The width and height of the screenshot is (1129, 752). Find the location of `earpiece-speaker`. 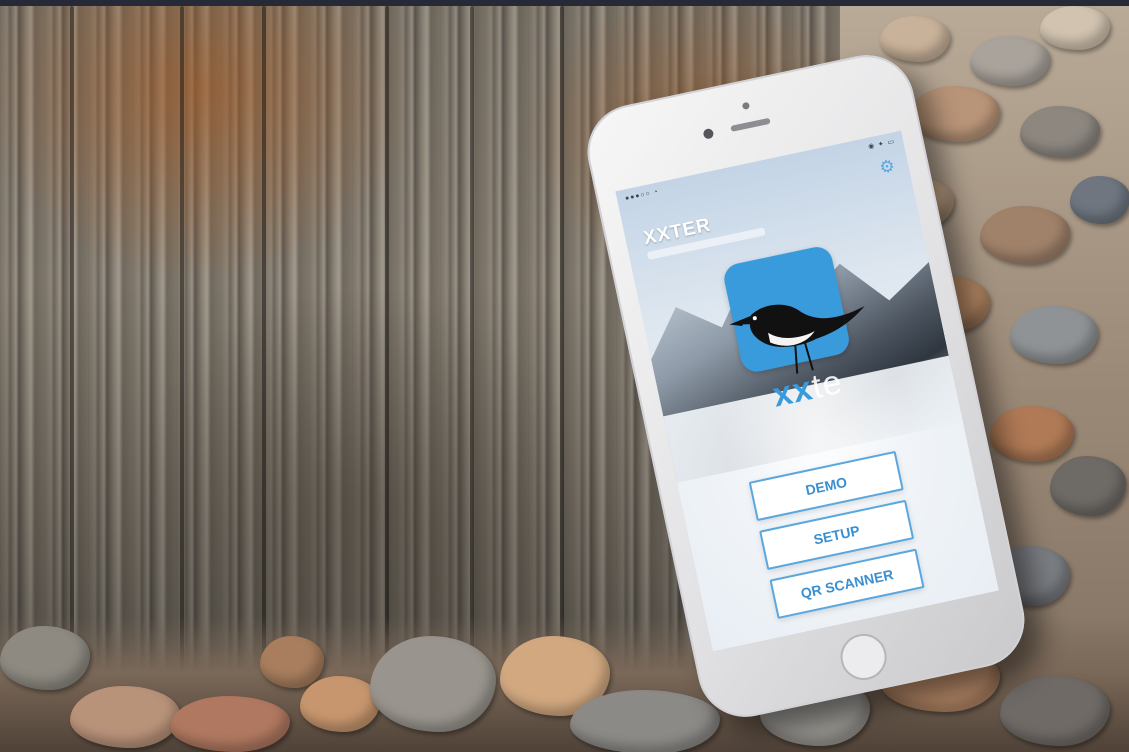

earpiece-speaker is located at coordinates (750, 124).